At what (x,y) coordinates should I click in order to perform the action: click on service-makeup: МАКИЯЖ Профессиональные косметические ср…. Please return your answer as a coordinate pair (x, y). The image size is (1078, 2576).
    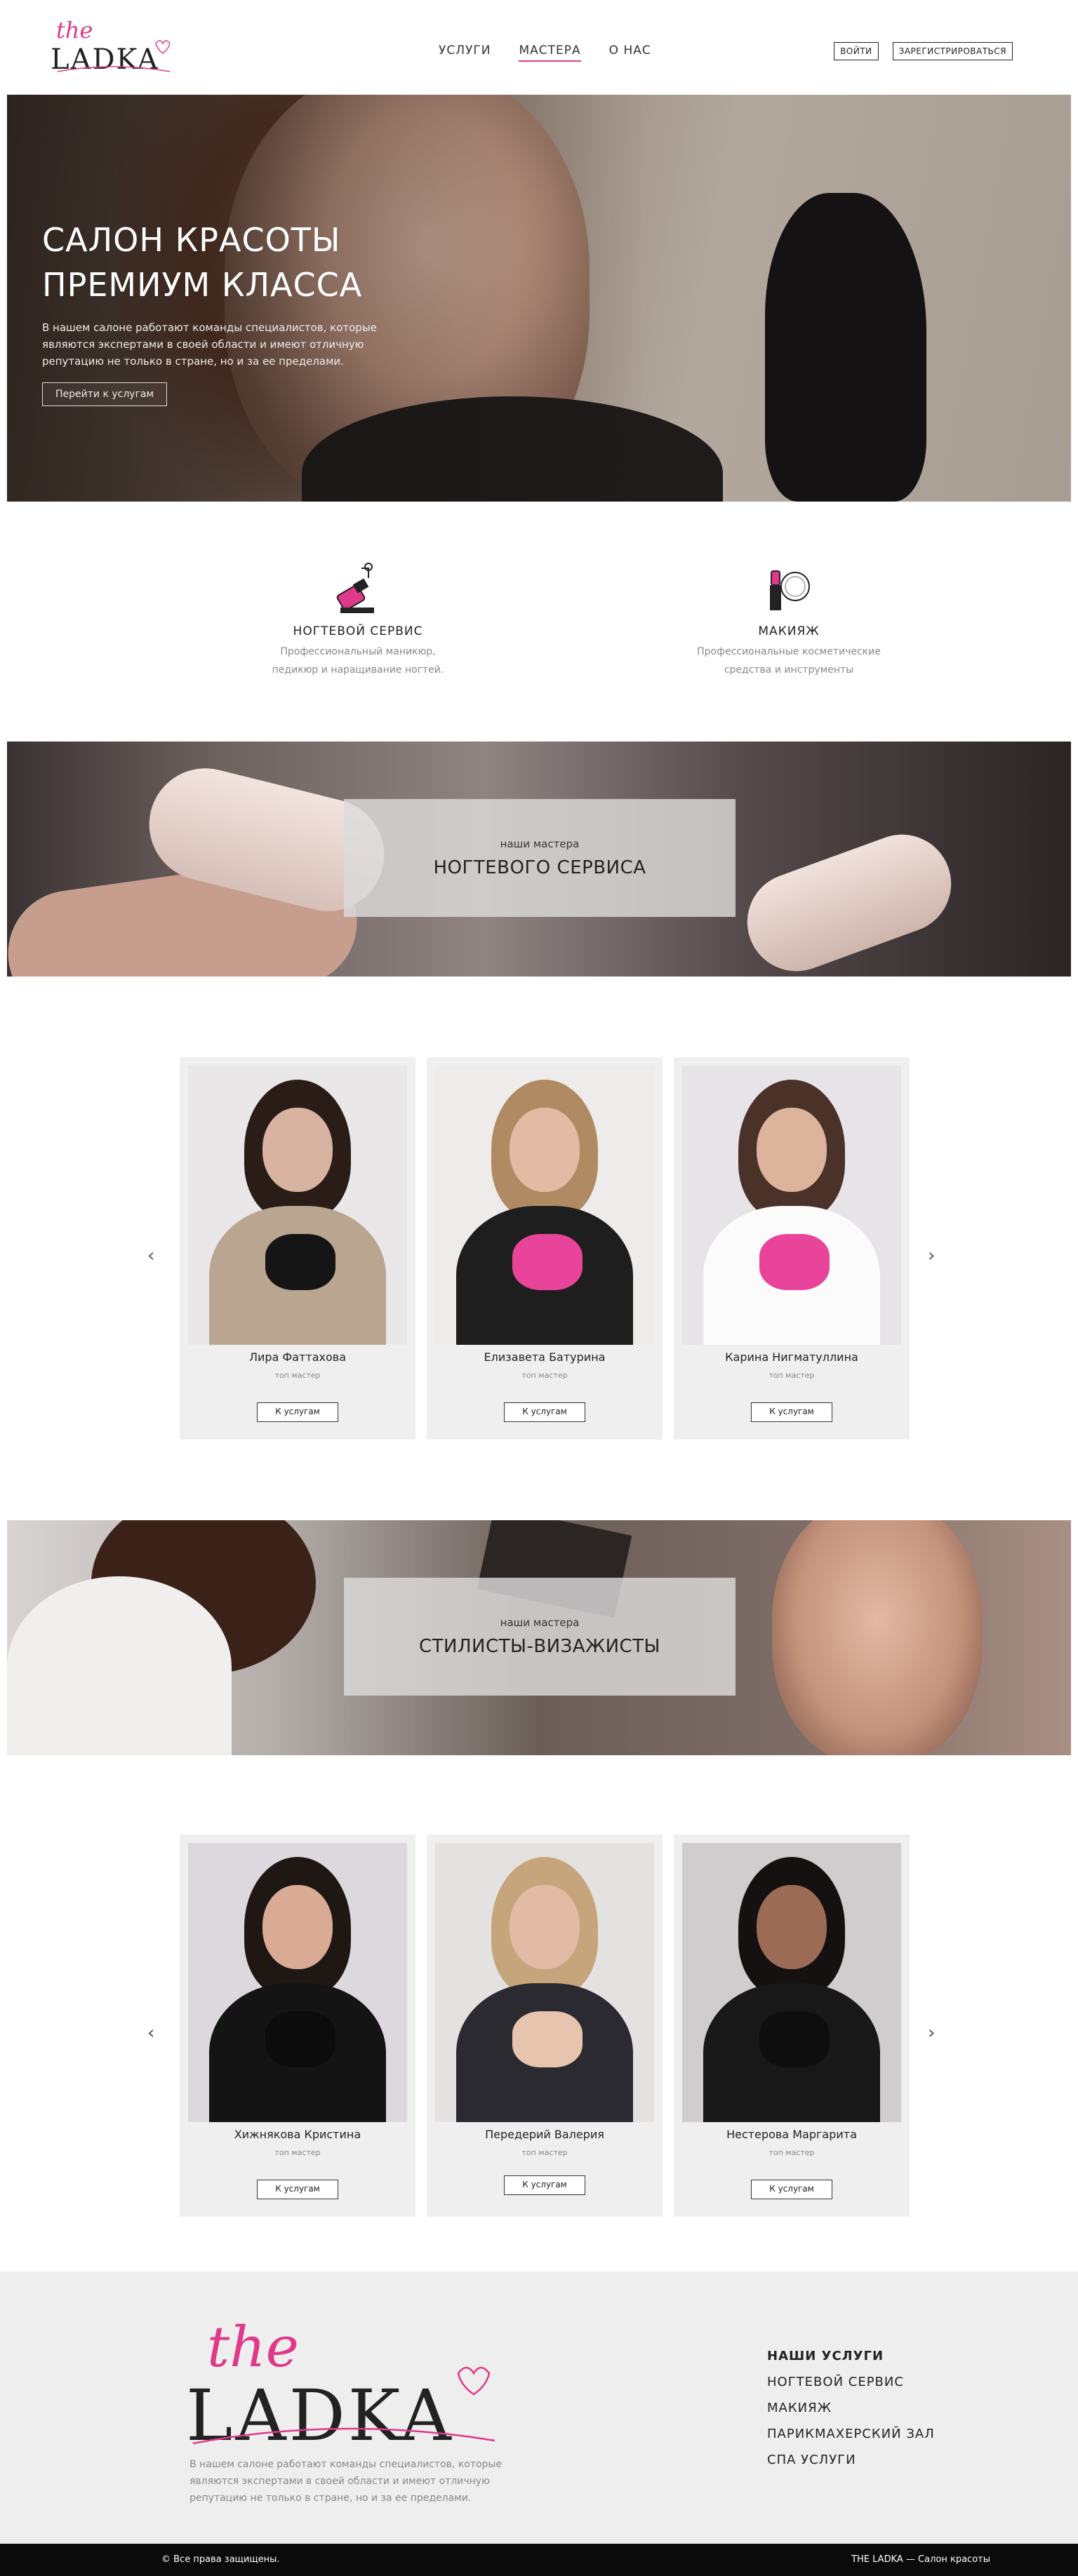
    Looking at the image, I should click on (789, 620).